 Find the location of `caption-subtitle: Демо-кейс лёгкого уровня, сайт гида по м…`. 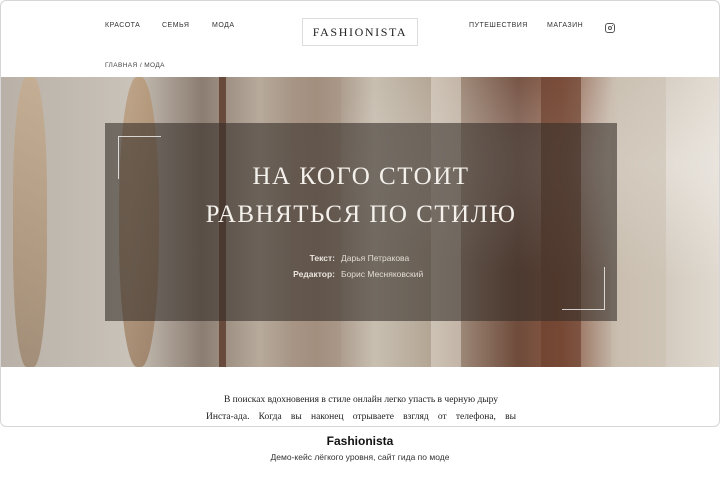

caption-subtitle: Демо-кейс лёгкого уровня, сайт гида по м… is located at coordinates (360, 457).